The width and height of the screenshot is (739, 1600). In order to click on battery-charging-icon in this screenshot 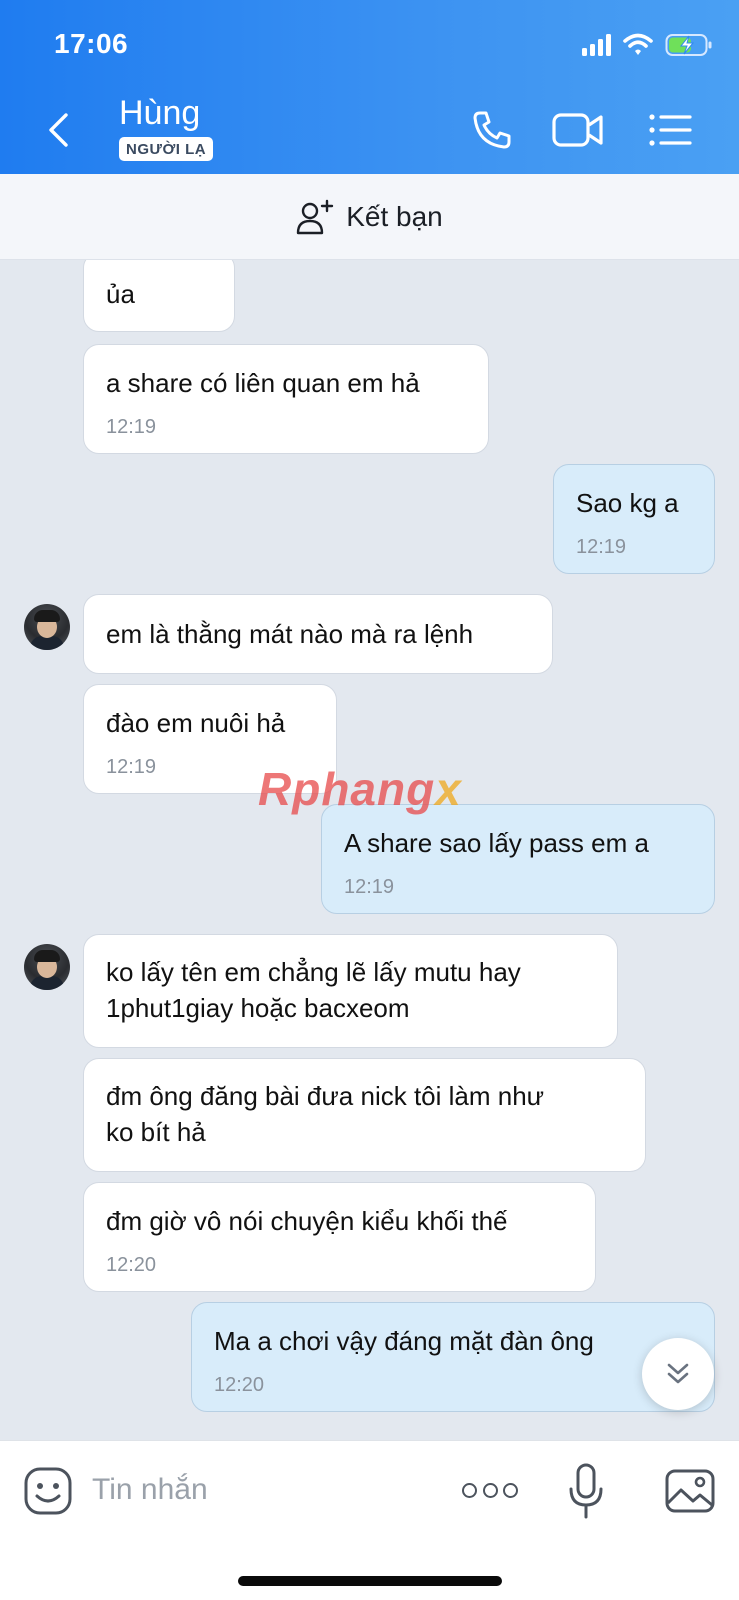, I will do `click(688, 45)`.